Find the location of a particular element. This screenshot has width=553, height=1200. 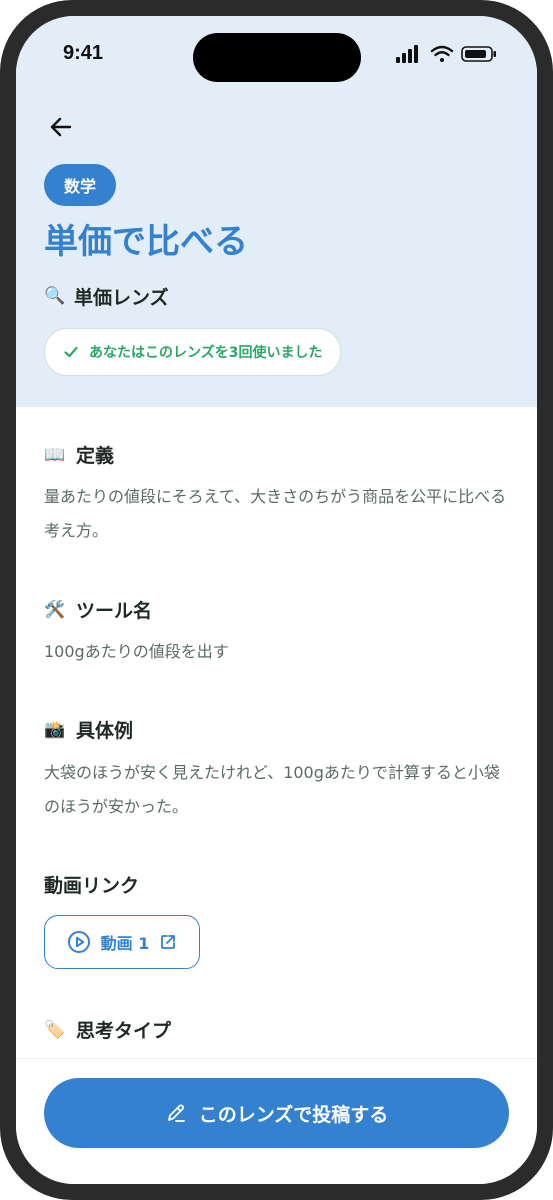

external-link-icon is located at coordinates (168, 942).